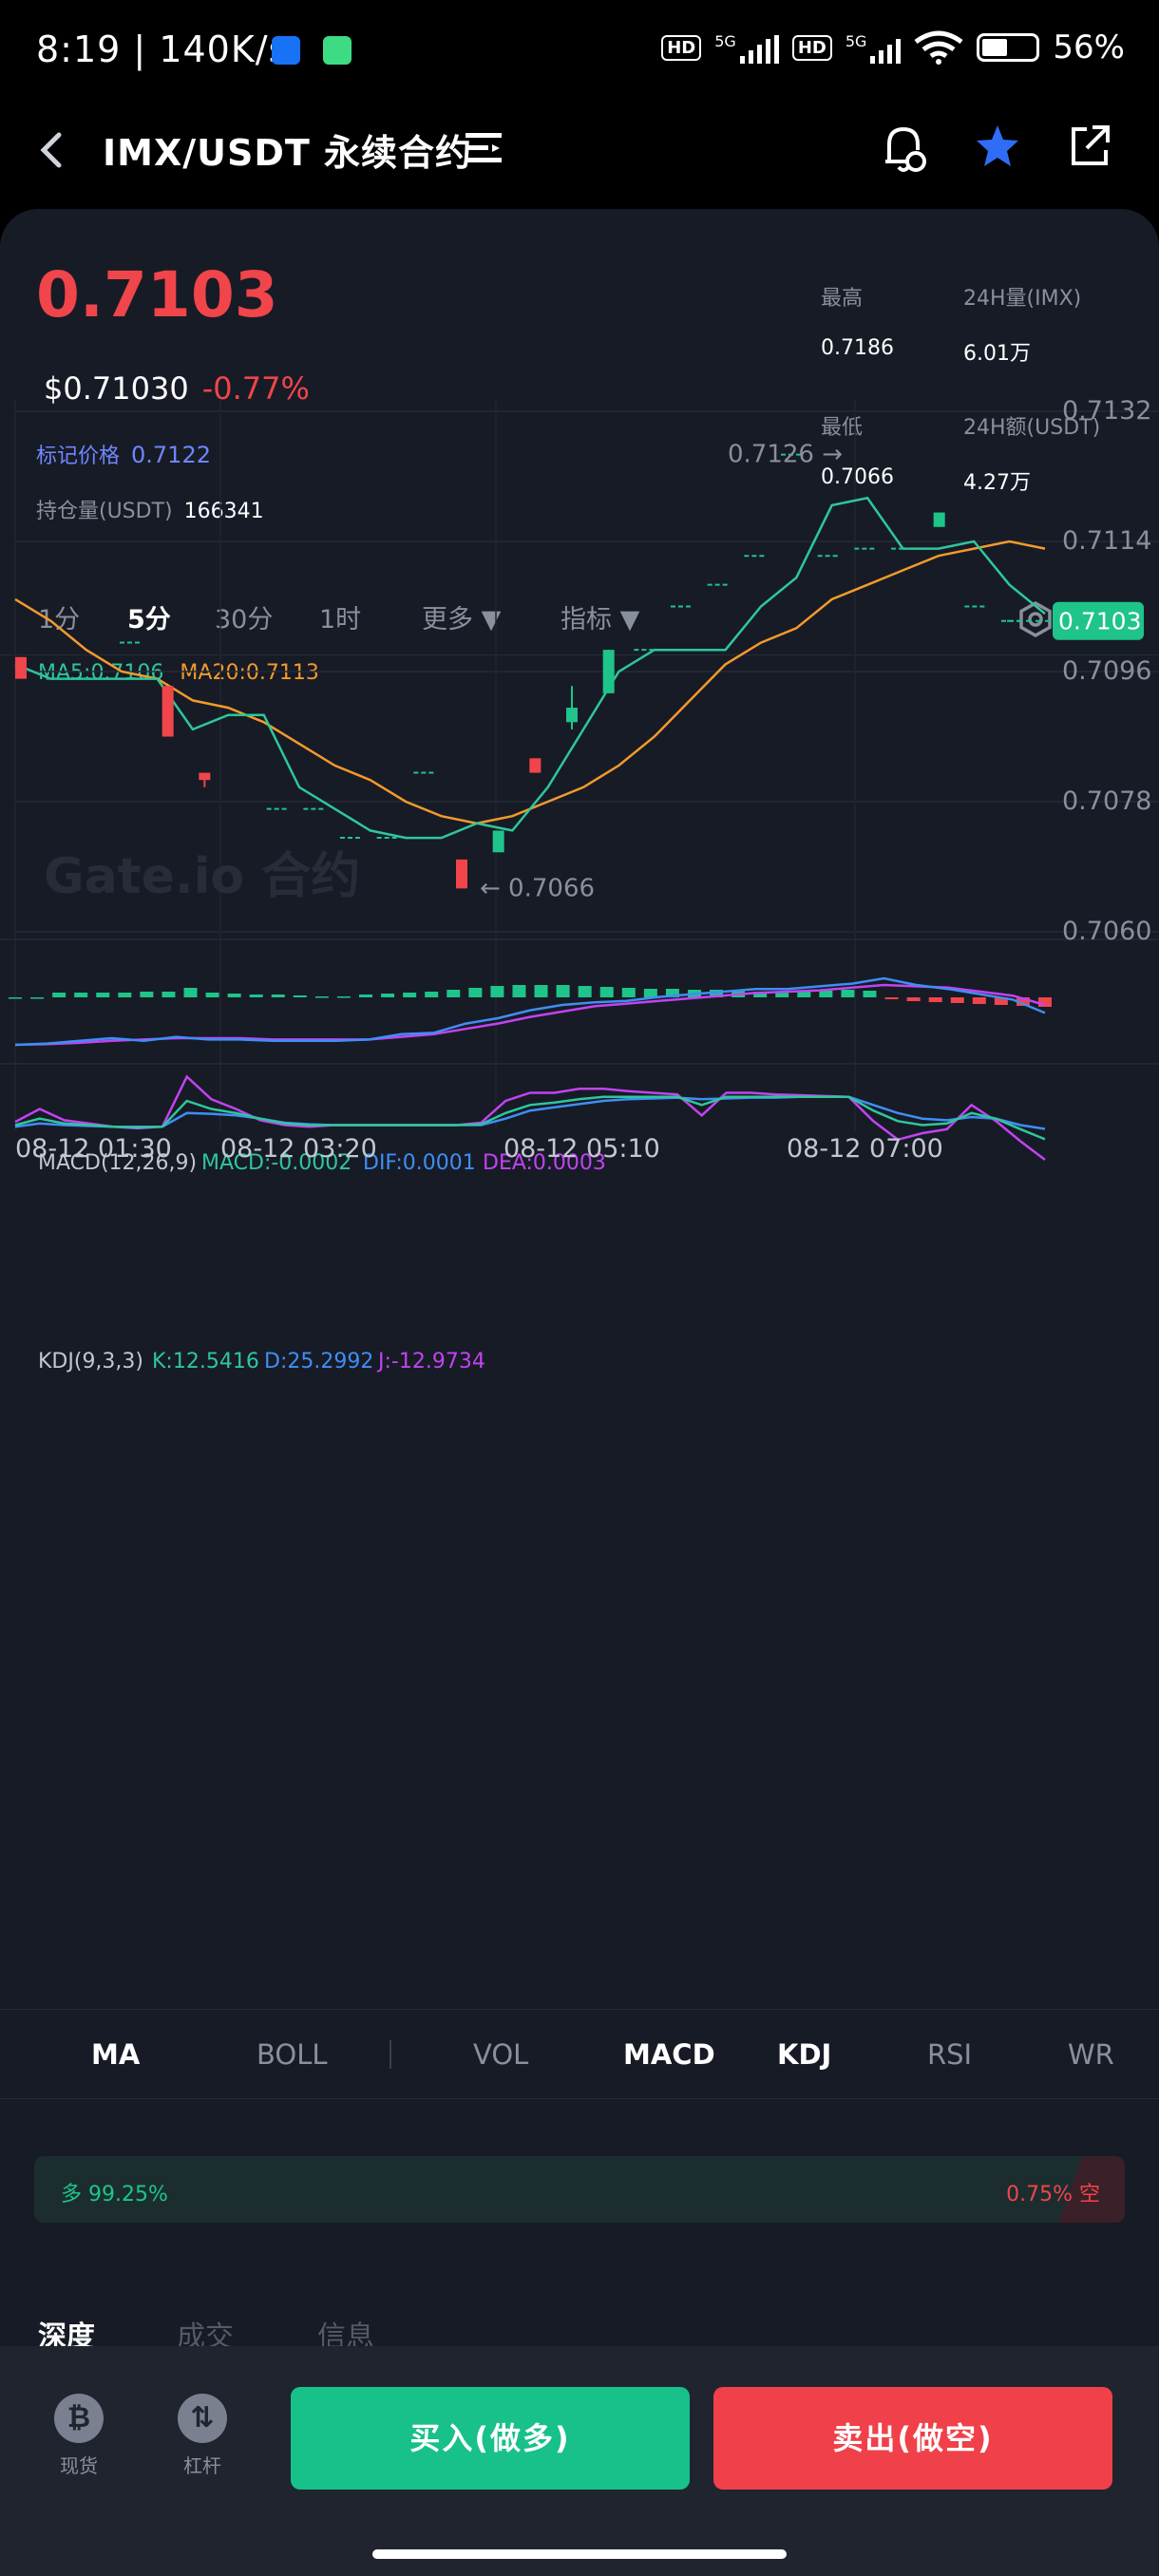  Describe the element at coordinates (1008, 47) in the screenshot. I see `battery-icon` at that location.